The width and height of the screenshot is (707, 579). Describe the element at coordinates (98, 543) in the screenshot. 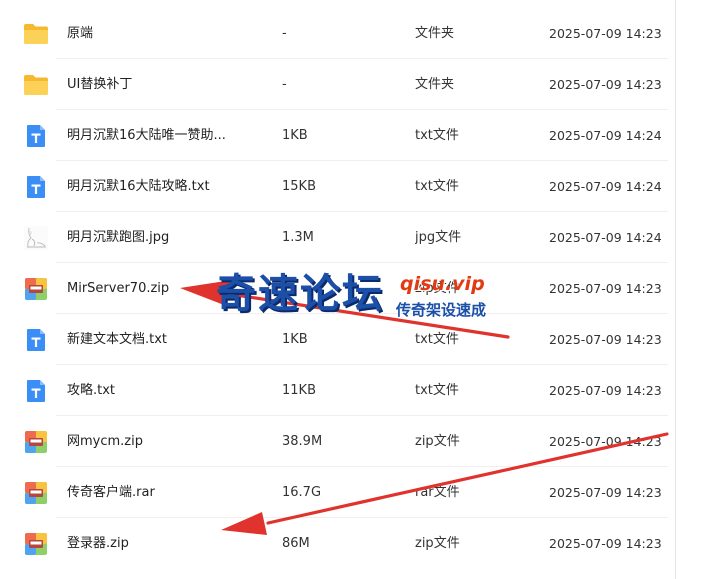

I see `file-name: 登录器.zip` at that location.